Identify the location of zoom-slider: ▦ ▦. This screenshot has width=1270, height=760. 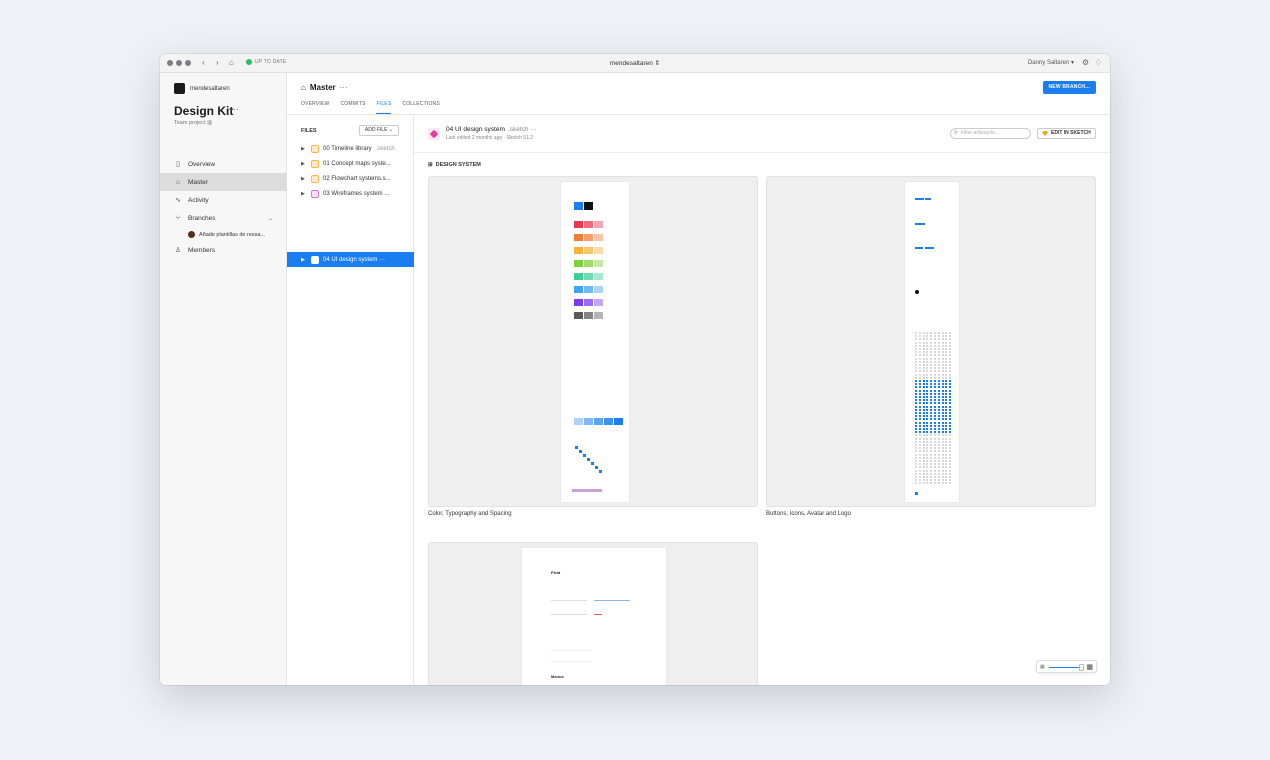
(1066, 666).